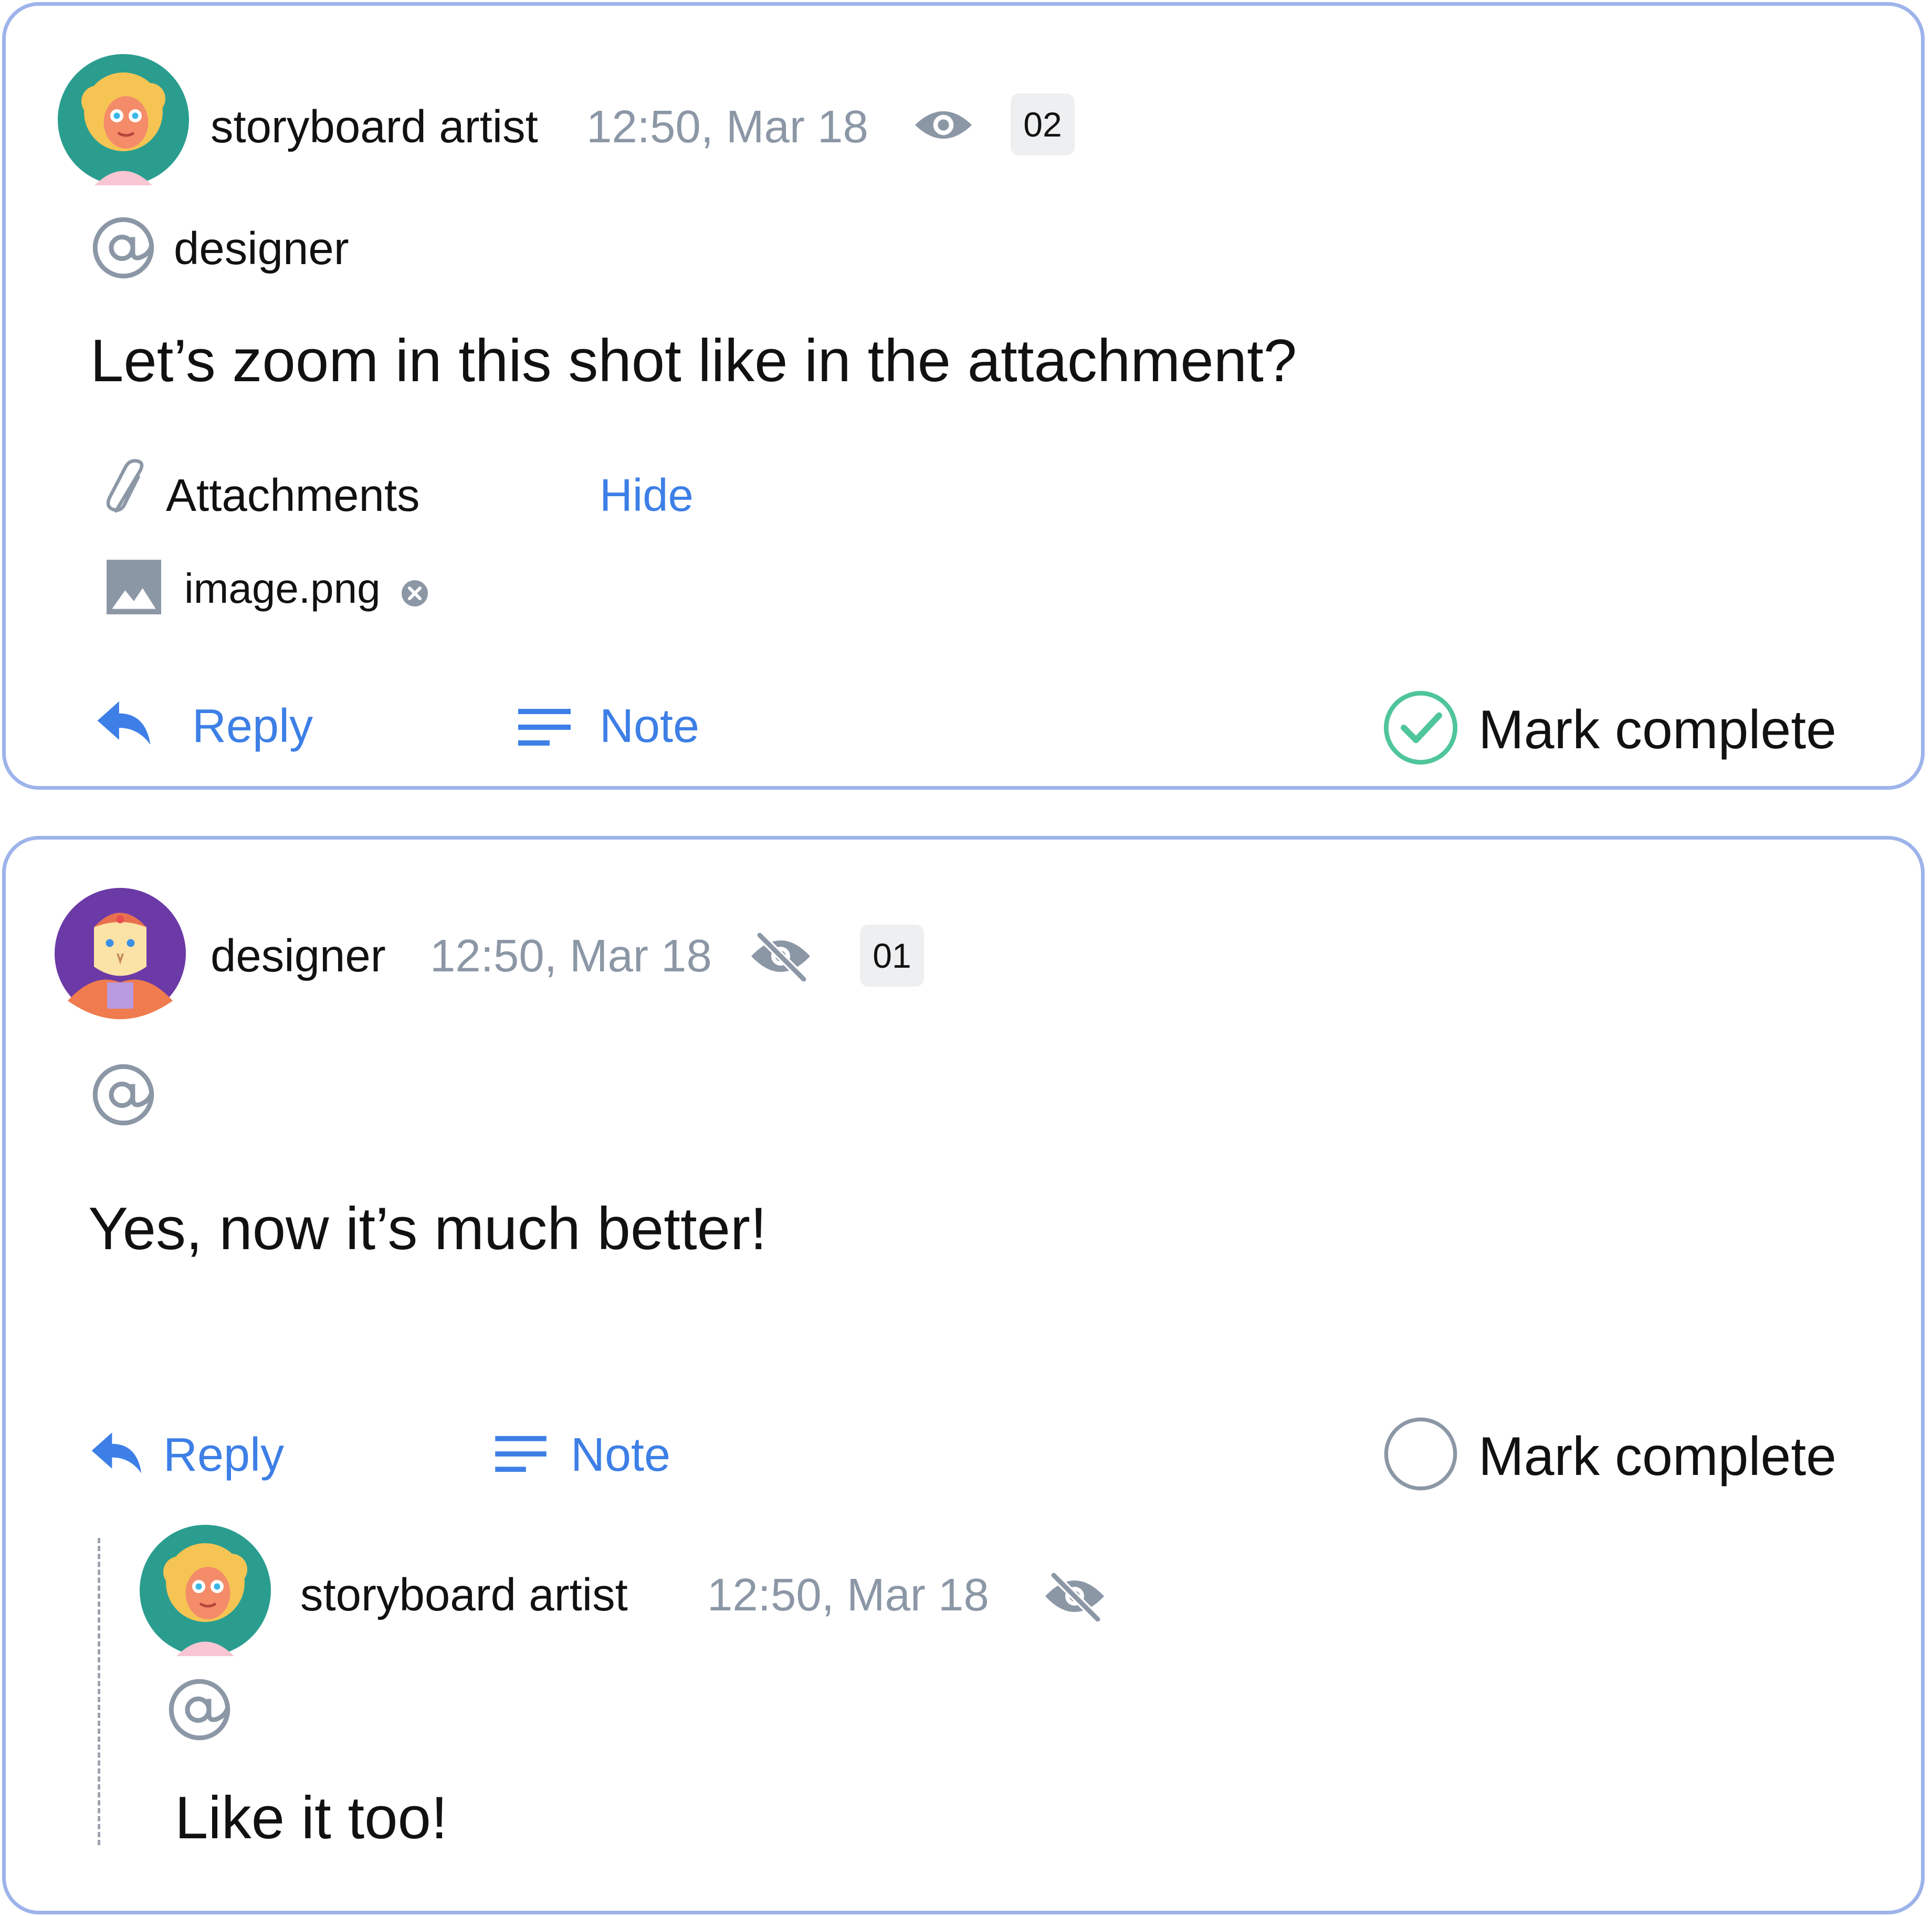 This screenshot has height=1916, width=1932. Describe the element at coordinates (298, 956) in the screenshot. I see `comment-author: designer` at that location.